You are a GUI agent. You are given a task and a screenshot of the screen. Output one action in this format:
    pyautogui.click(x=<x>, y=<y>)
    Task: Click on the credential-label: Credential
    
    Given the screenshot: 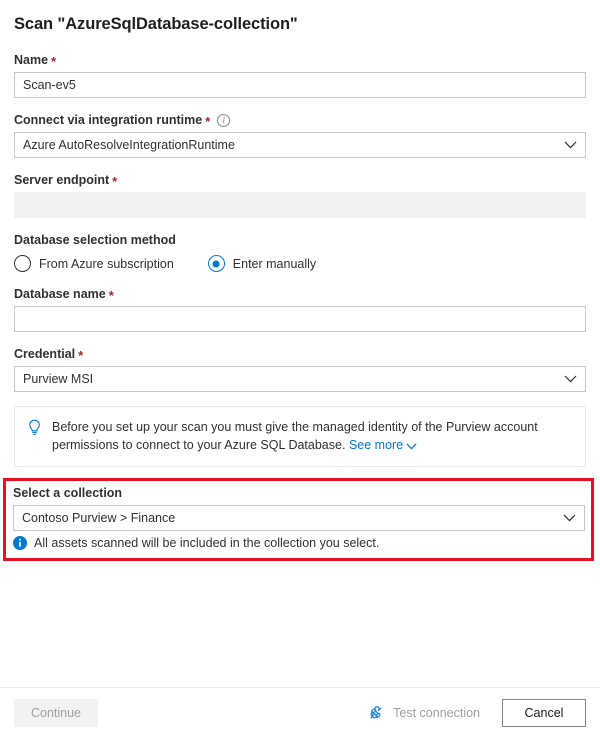 What is the action you would take?
    pyautogui.click(x=45, y=354)
    